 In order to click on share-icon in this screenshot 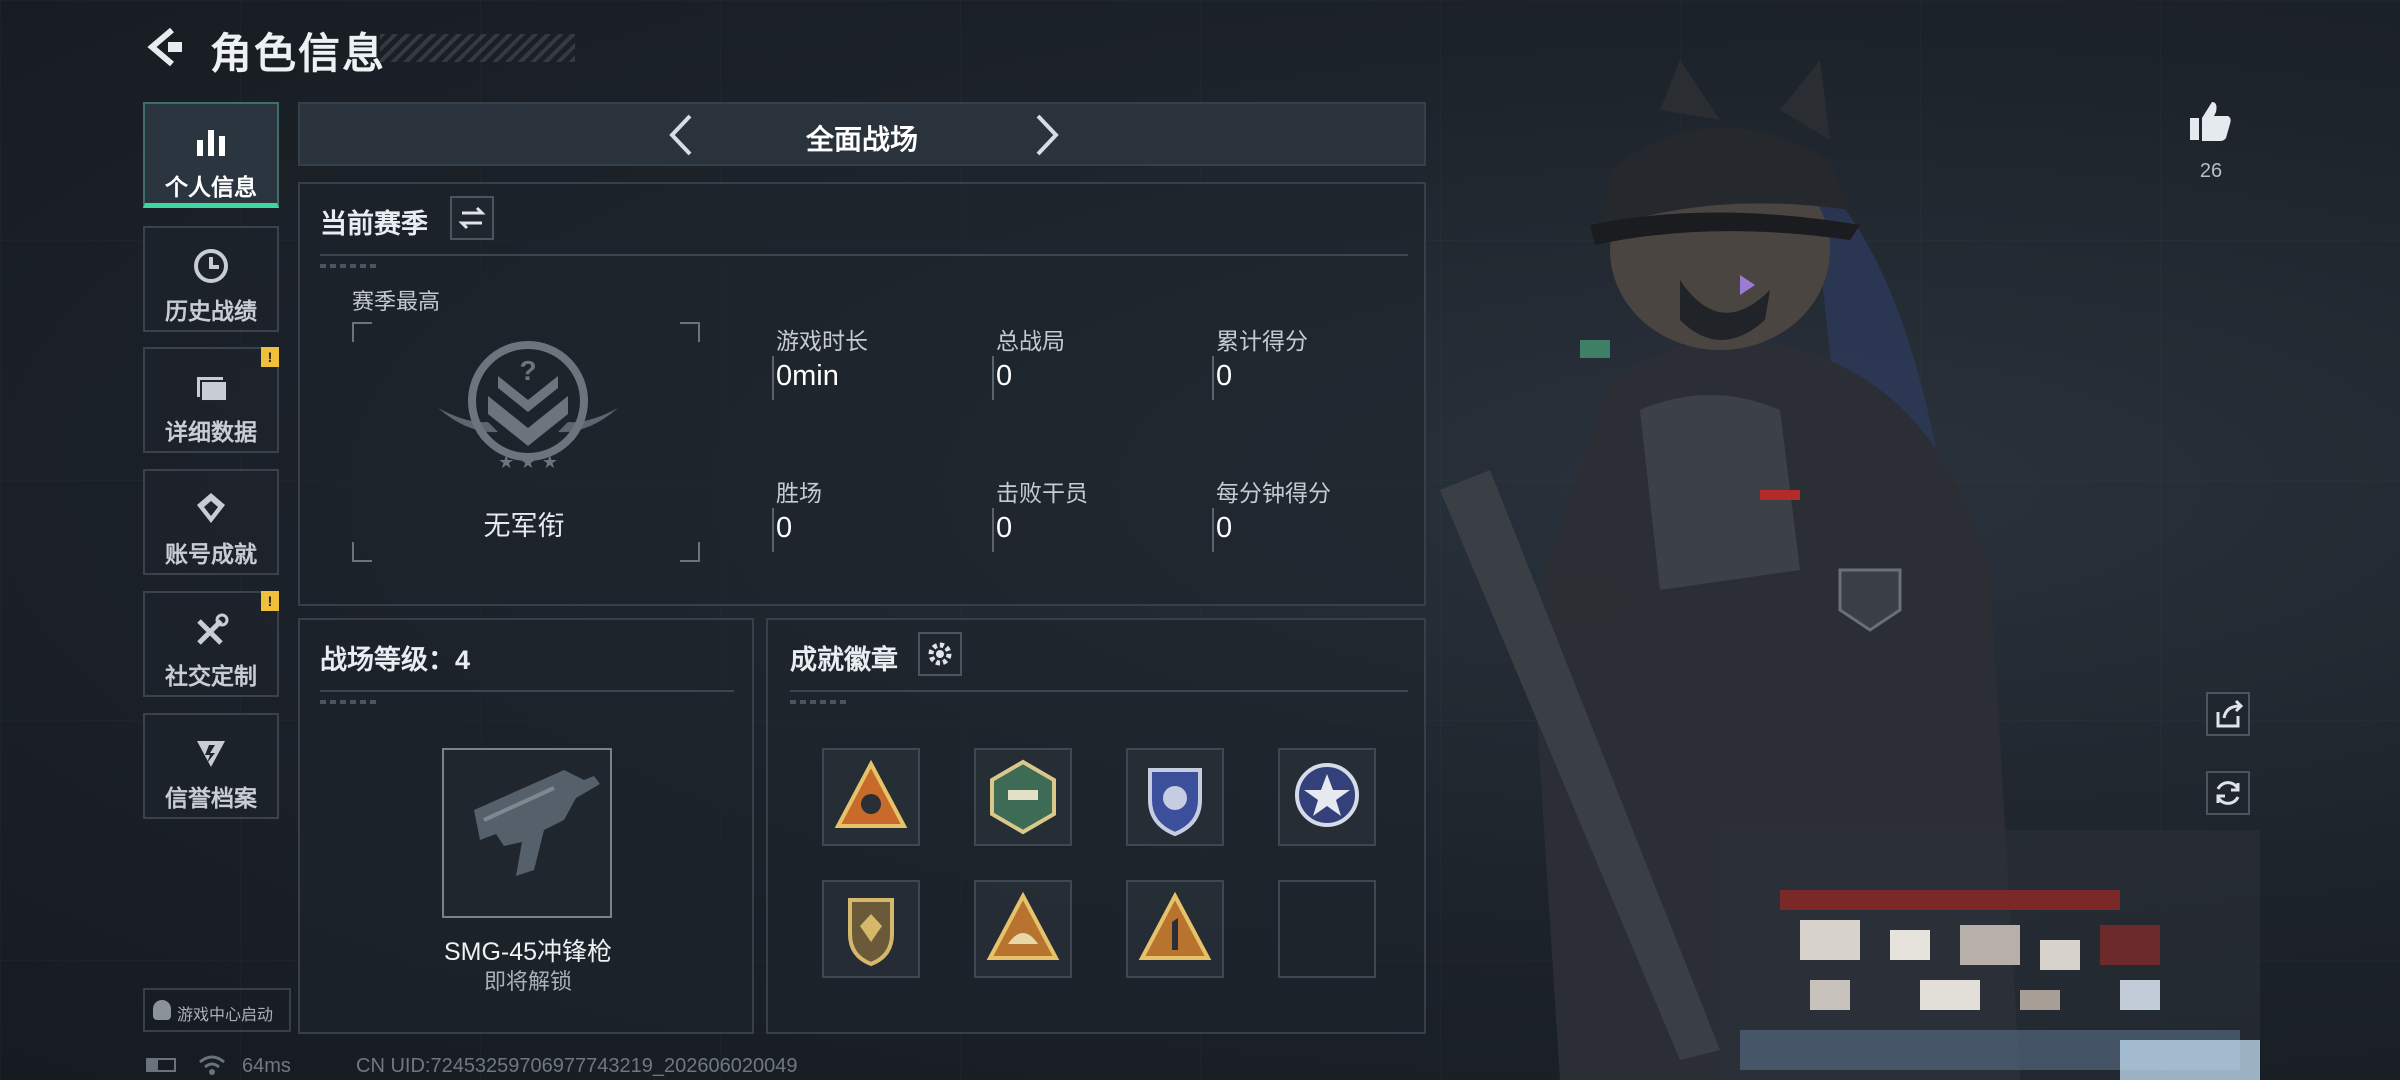, I will do `click(2230, 713)`.